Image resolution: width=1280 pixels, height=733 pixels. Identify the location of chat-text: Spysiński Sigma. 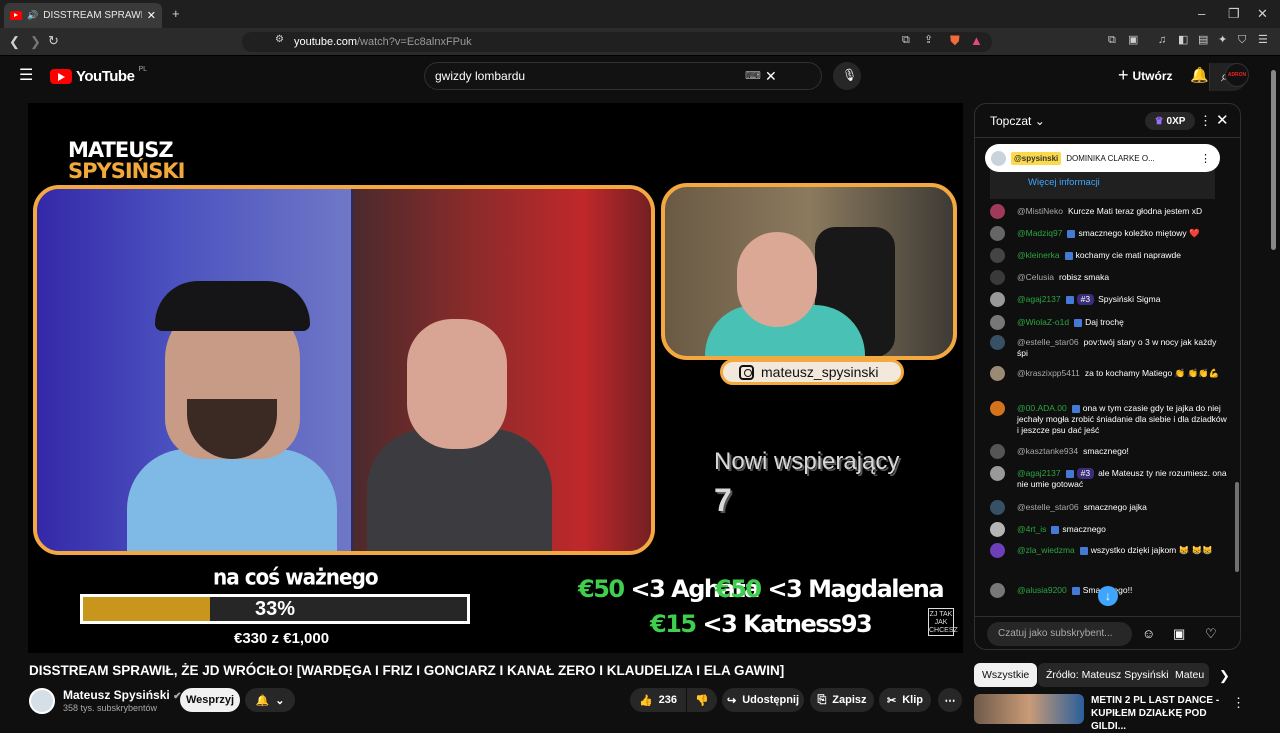
(1129, 299).